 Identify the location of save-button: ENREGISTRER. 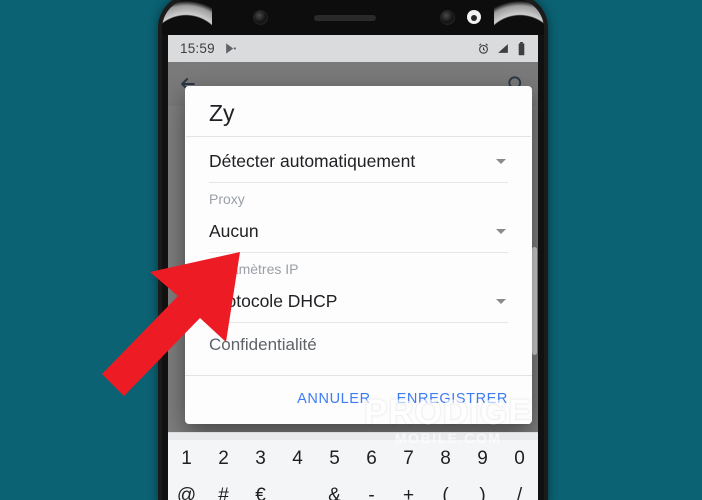
(452, 399).